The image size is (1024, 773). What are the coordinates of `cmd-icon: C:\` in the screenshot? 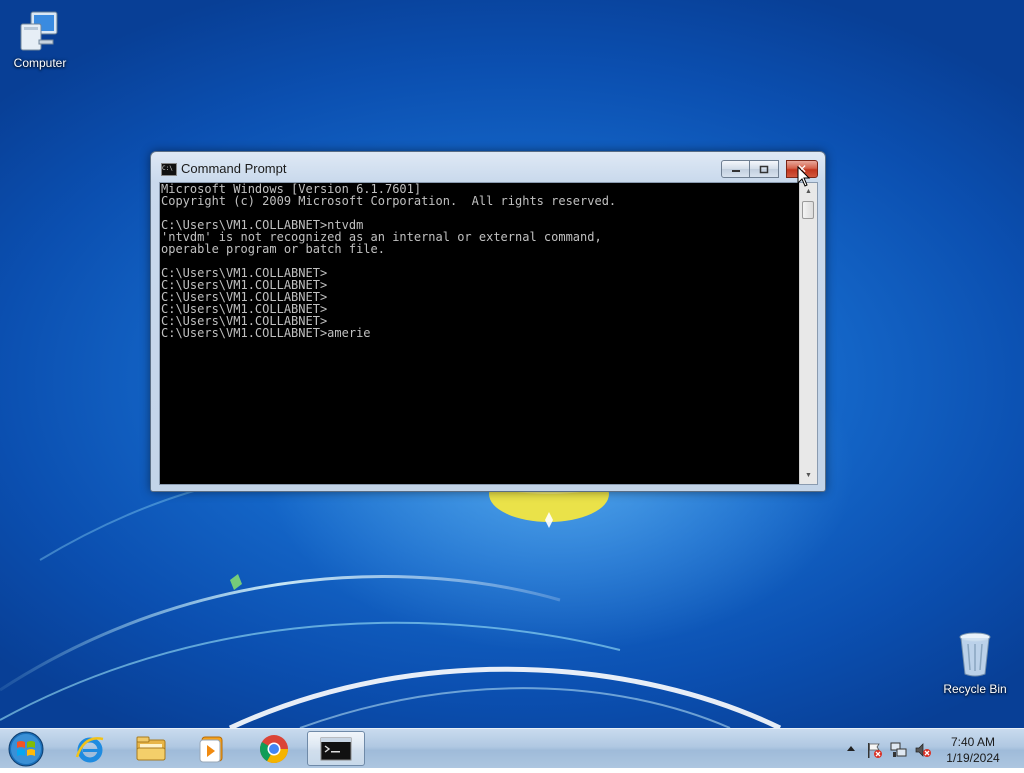 It's located at (169, 169).